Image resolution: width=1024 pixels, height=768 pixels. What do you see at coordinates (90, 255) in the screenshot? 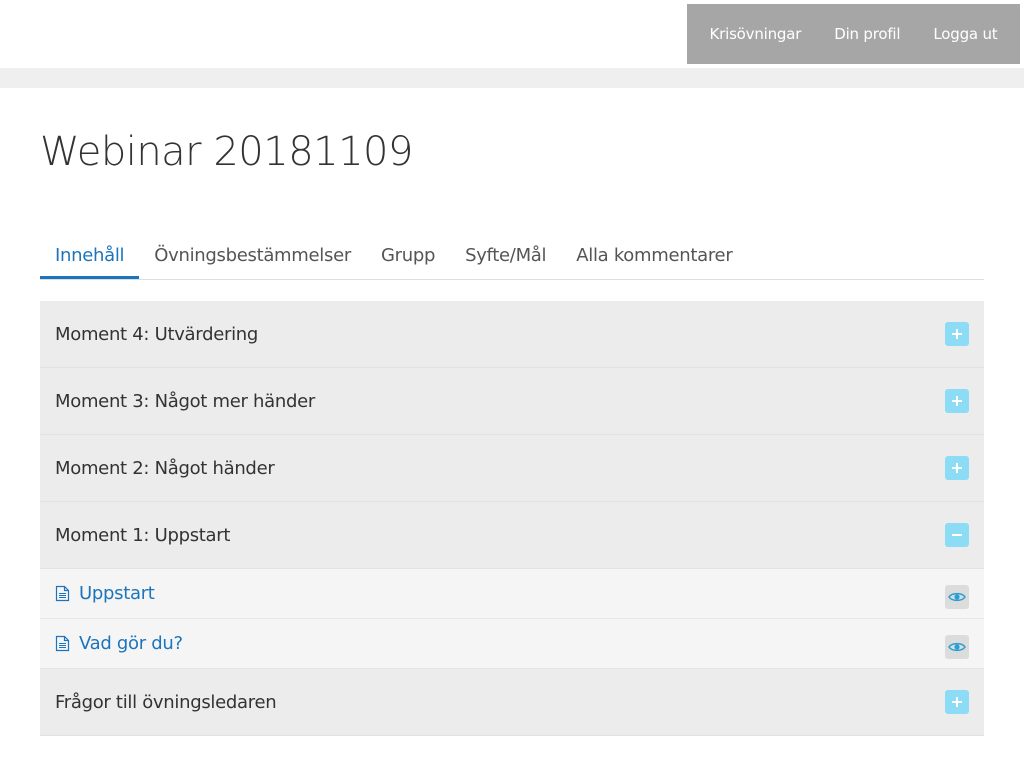
I see `tab-innehall: Innehåll` at bounding box center [90, 255].